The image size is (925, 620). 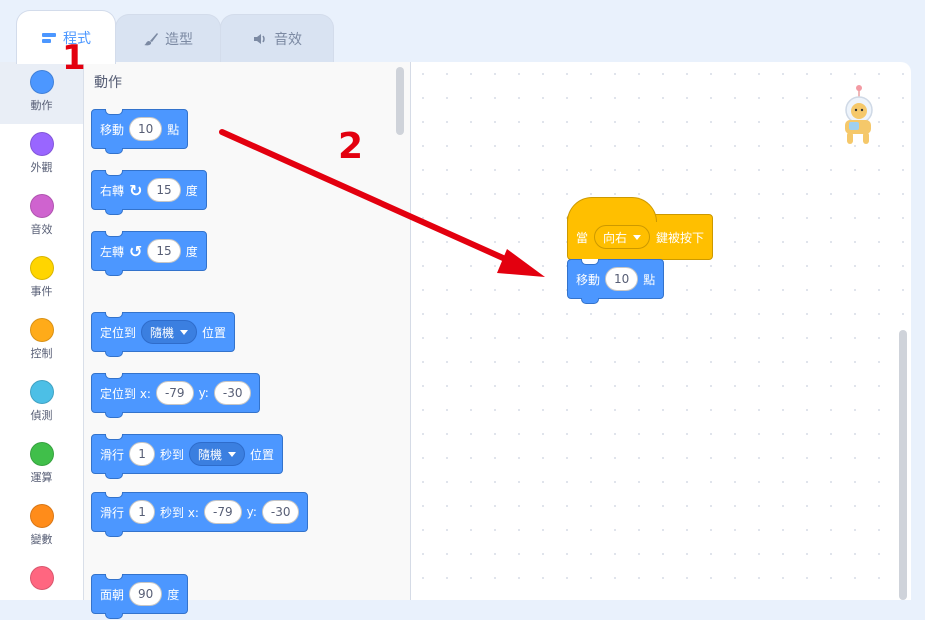 What do you see at coordinates (74, 58) in the screenshot?
I see `step-1-label: 1` at bounding box center [74, 58].